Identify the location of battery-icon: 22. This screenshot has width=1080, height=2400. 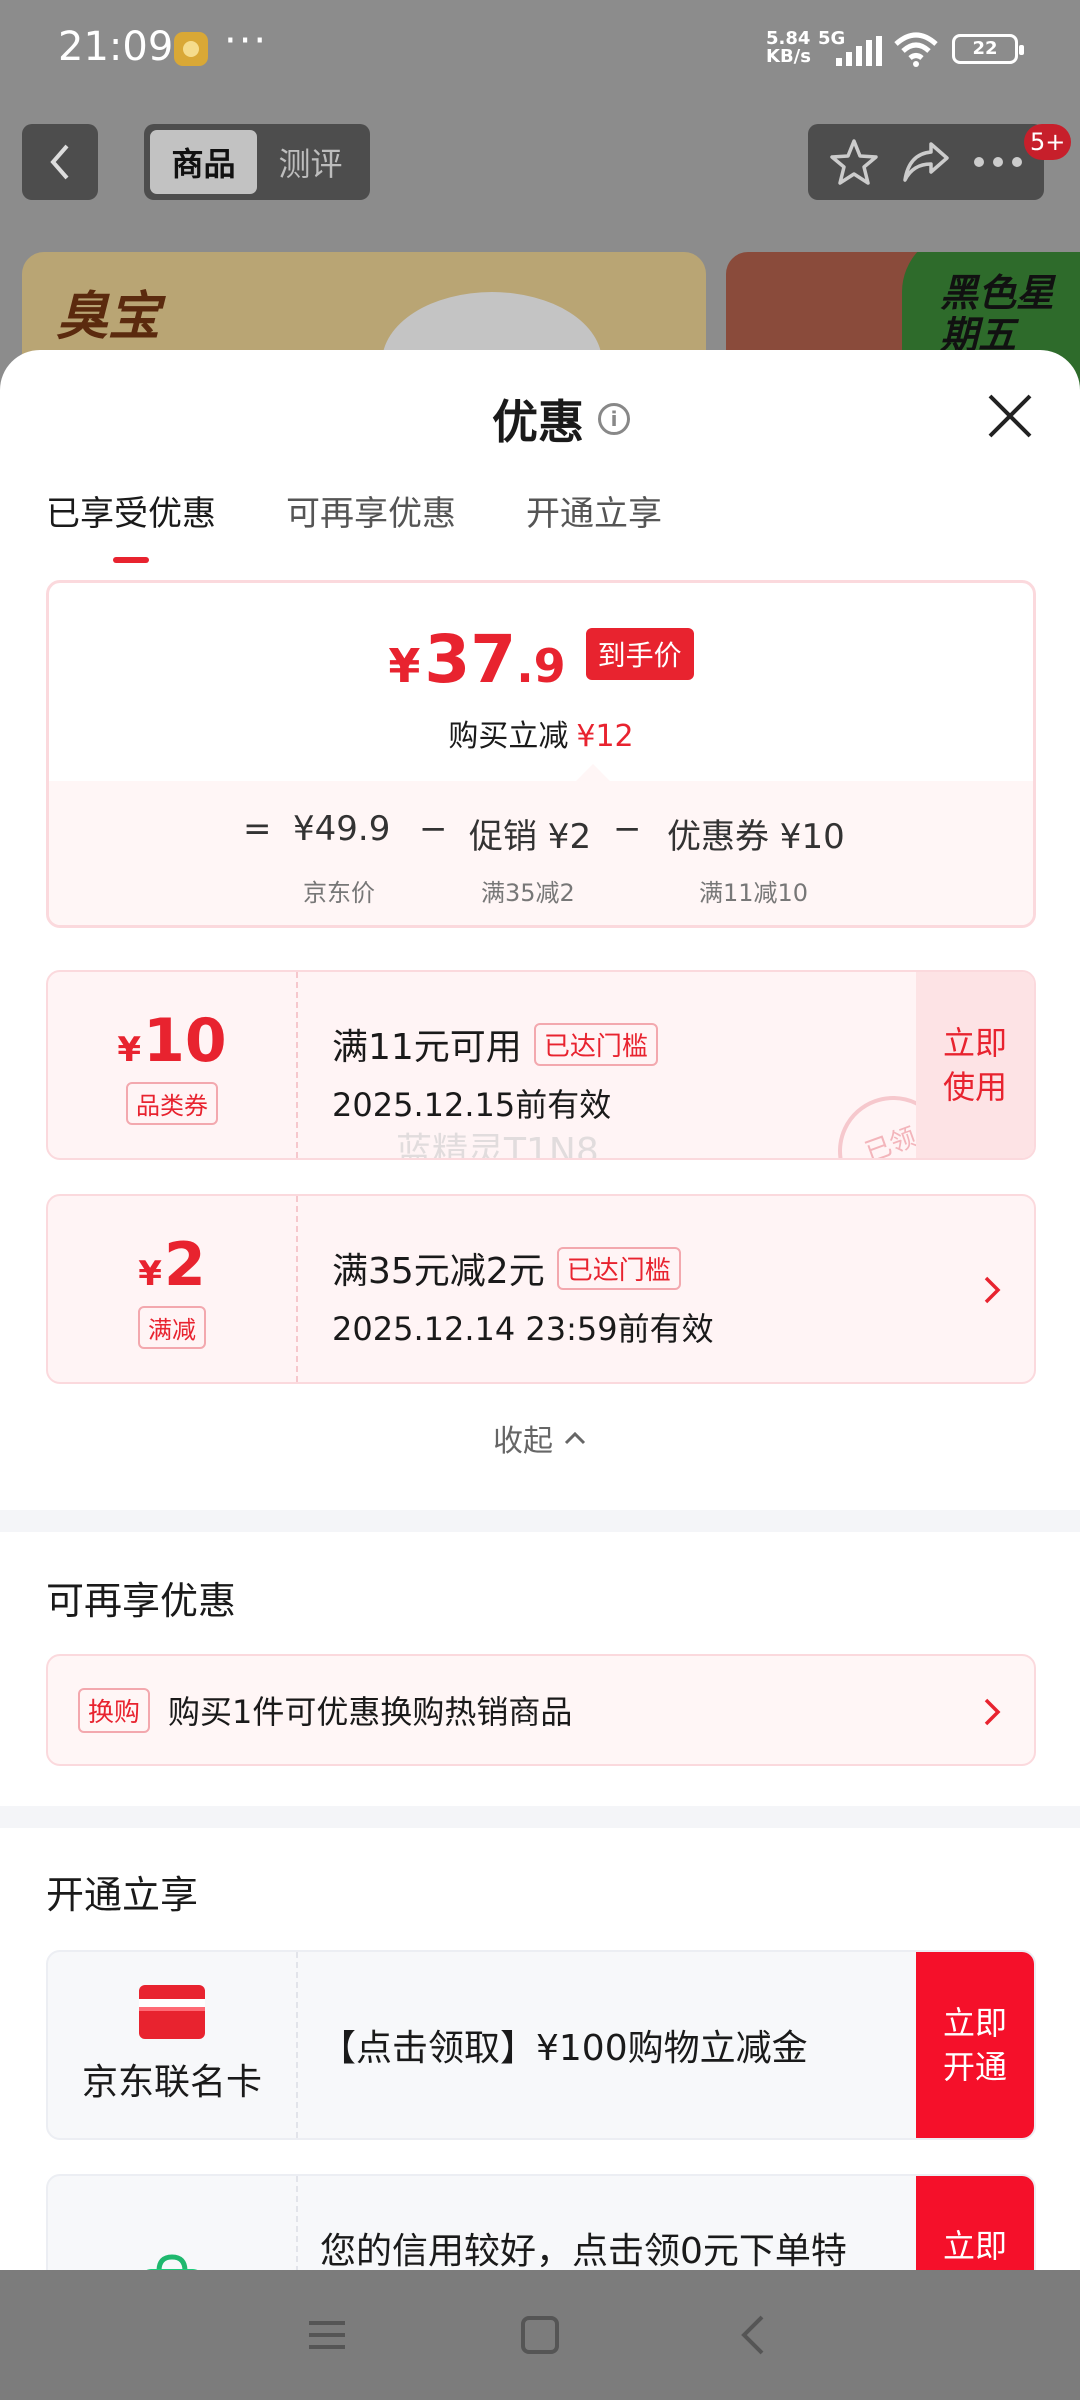
(988, 49).